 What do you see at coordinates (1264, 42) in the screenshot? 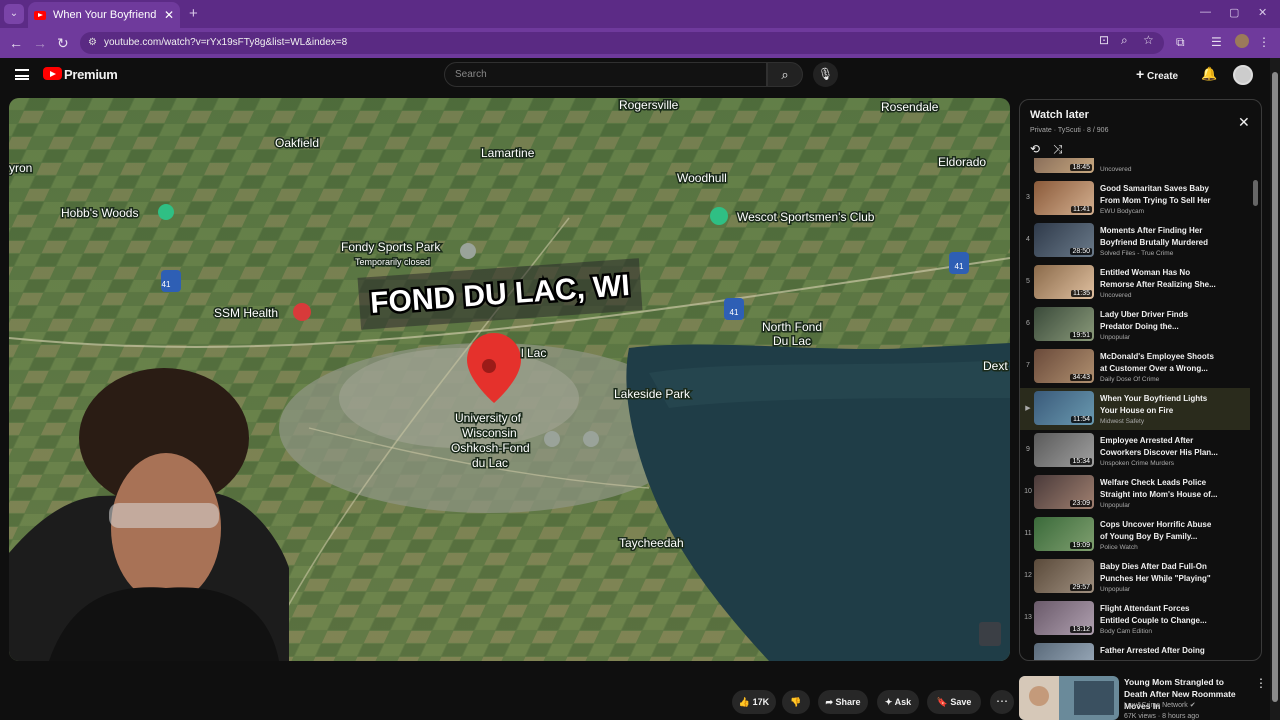
I see `browser-menu-icon: ⋮` at bounding box center [1264, 42].